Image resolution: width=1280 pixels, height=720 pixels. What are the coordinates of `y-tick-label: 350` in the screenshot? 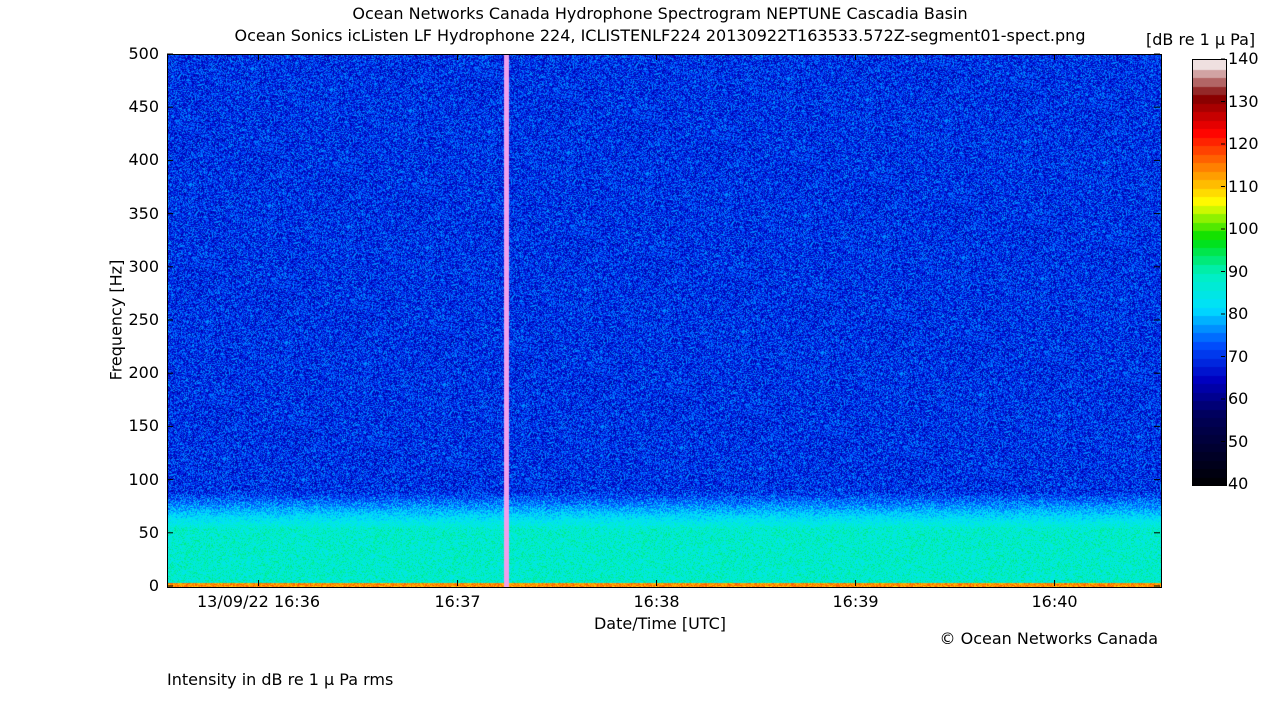 It's located at (143, 213).